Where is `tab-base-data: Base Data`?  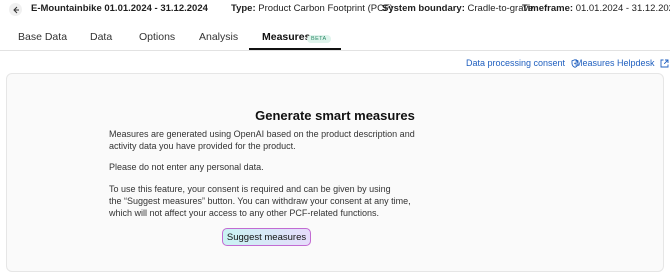 tab-base-data: Base Data is located at coordinates (42, 37).